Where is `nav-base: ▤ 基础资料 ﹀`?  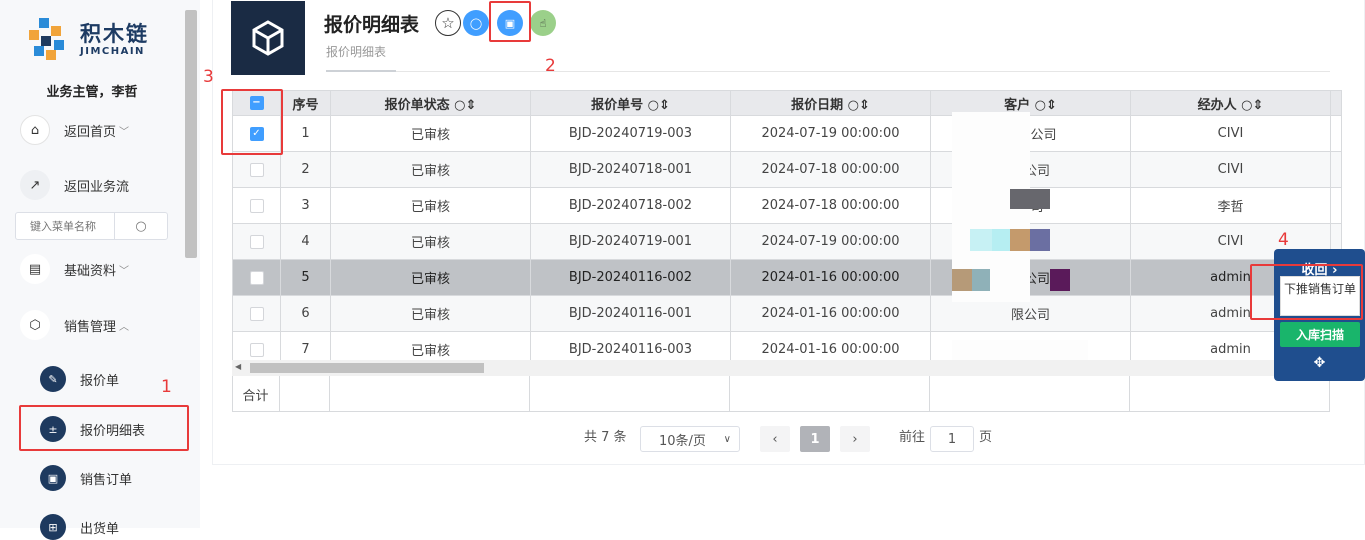 nav-base: ▤ 基础资料 ﹀ is located at coordinates (74, 269).